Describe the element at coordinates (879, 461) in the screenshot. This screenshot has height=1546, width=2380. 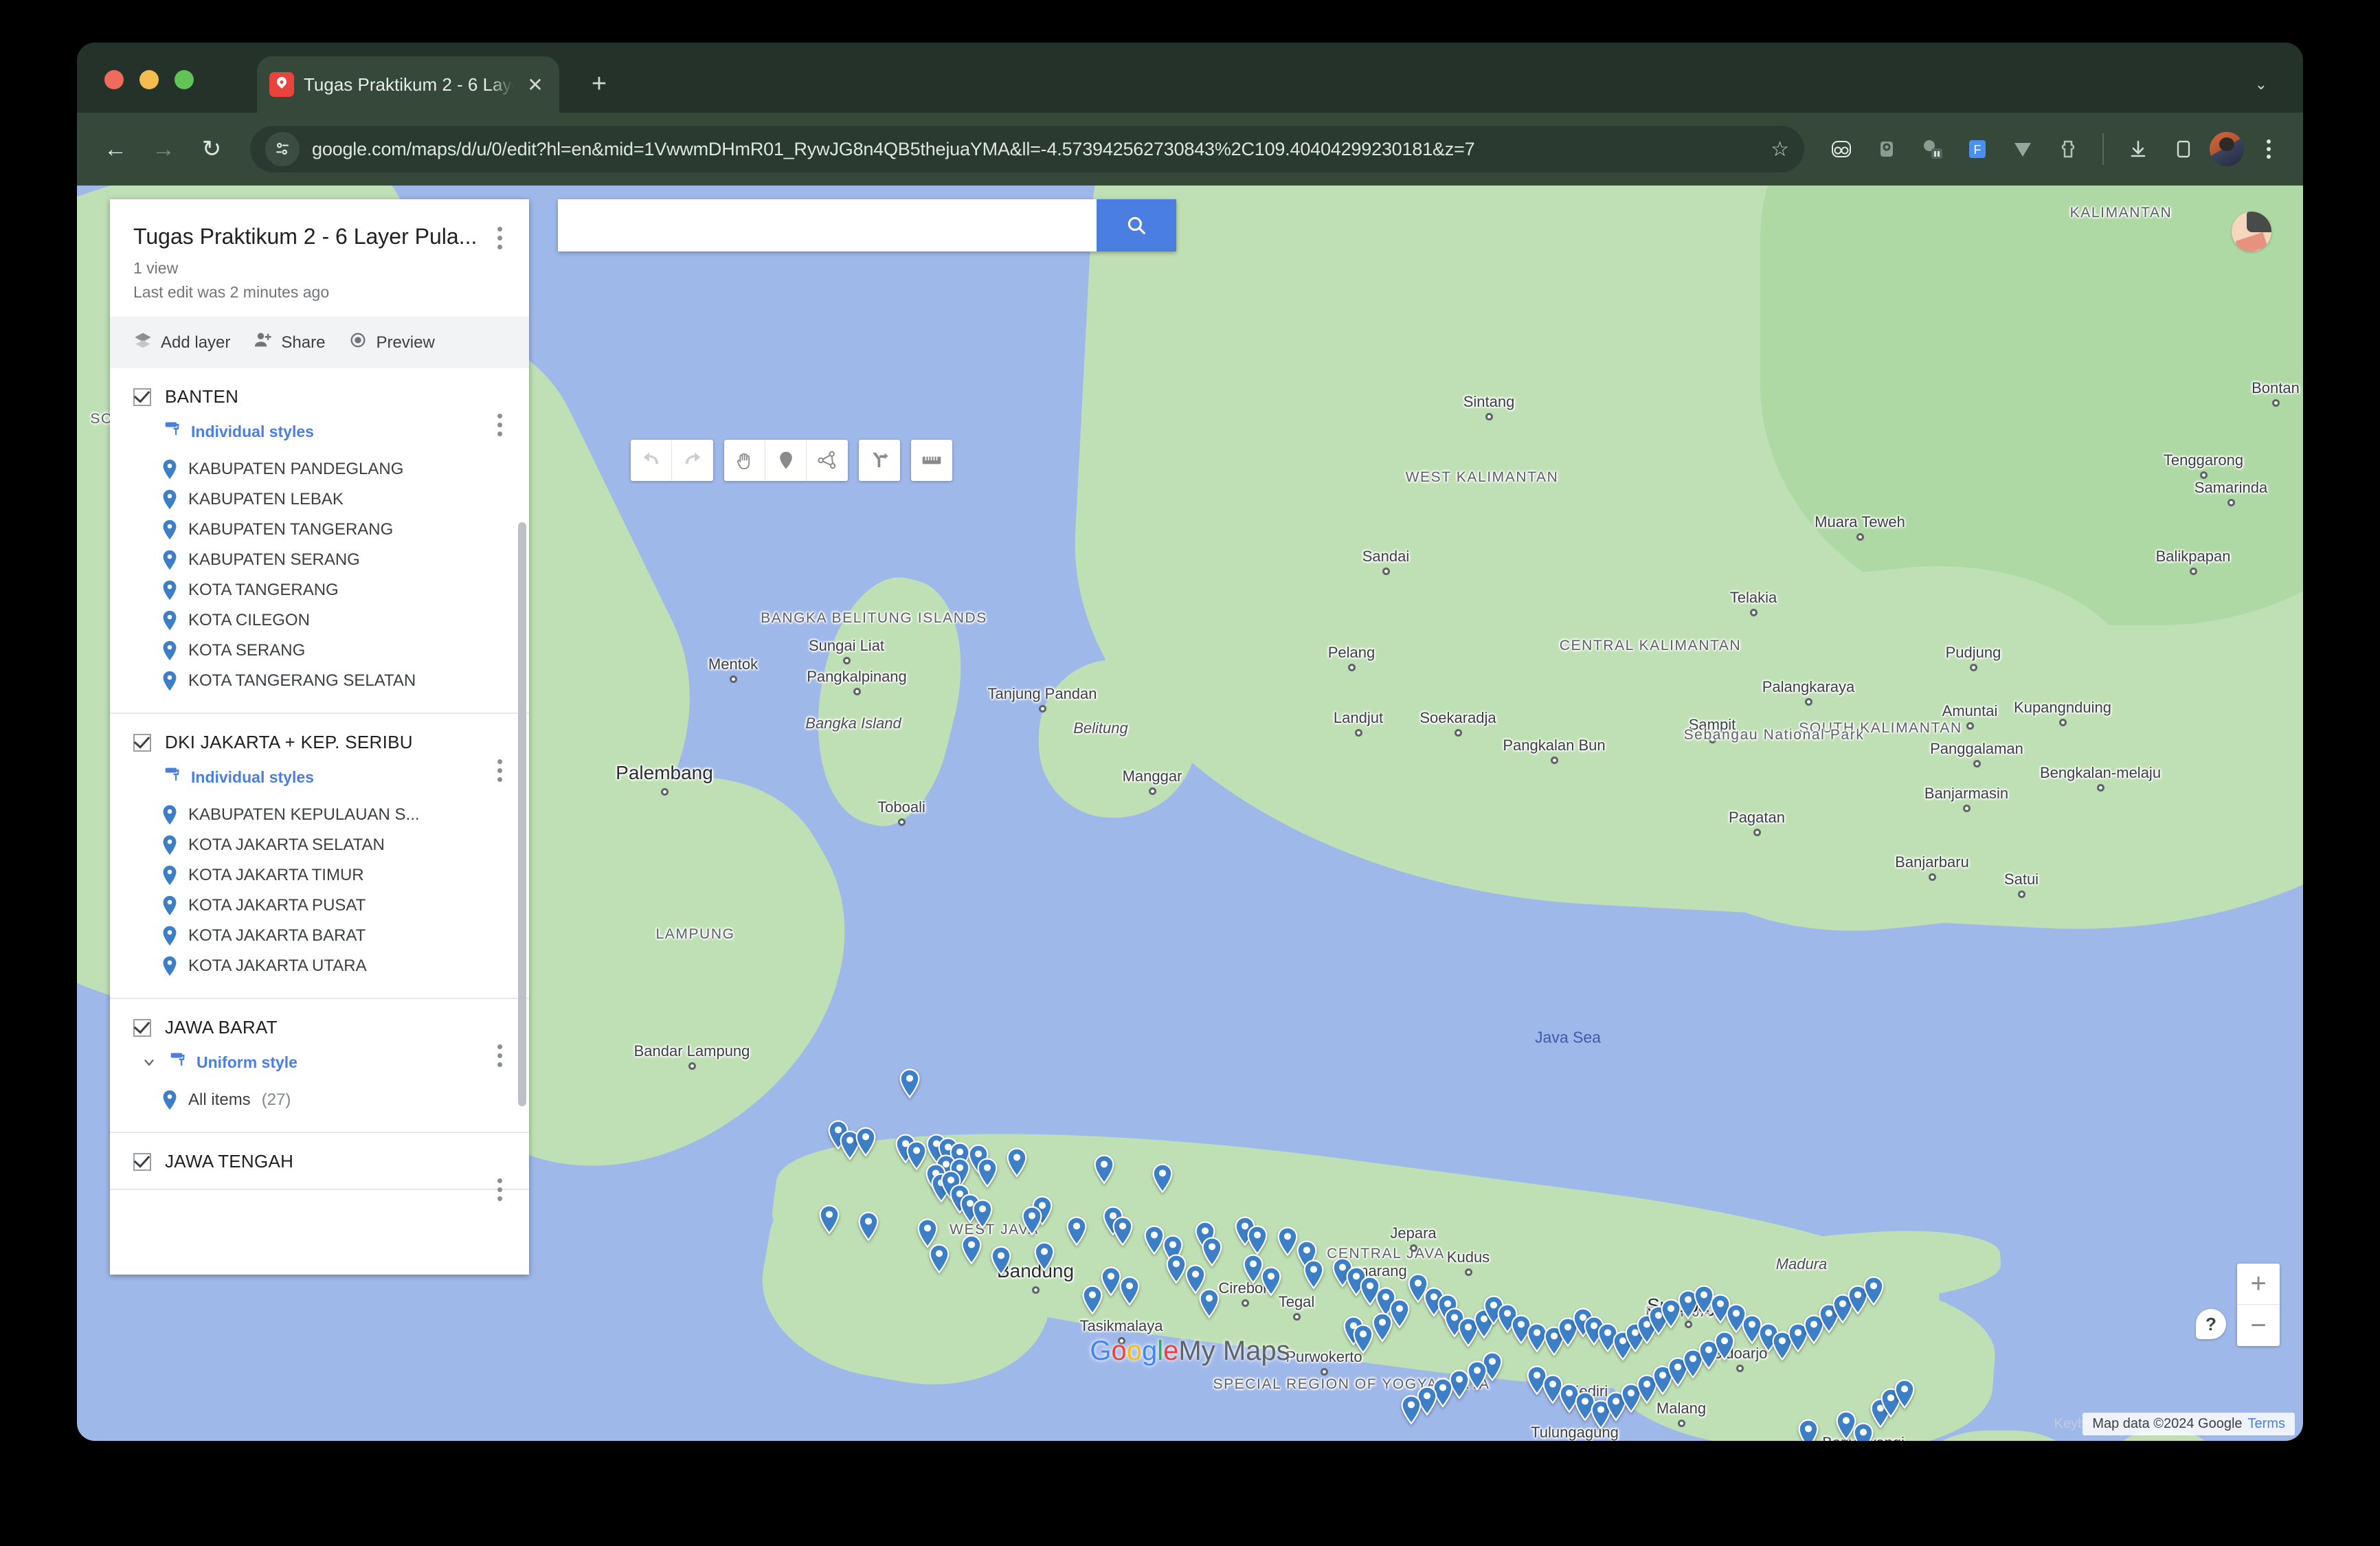
I see `add-directions-button` at that location.